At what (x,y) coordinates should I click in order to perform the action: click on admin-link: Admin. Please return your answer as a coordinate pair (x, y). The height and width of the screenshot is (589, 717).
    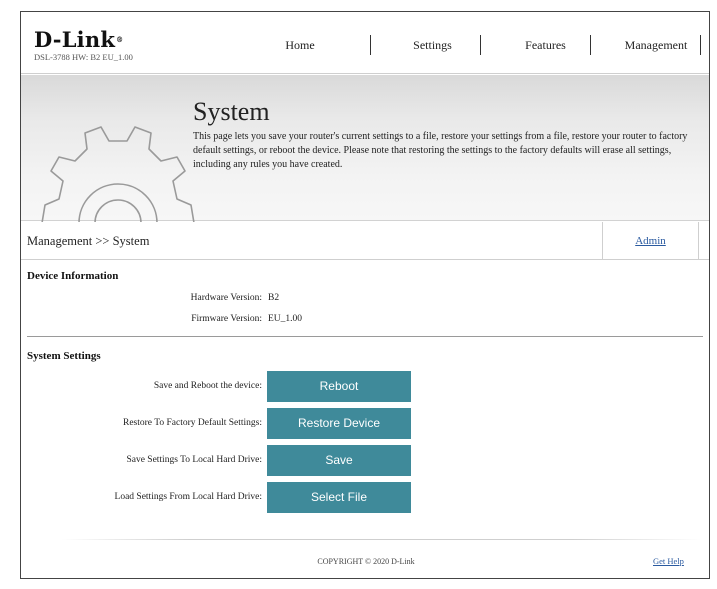
    Looking at the image, I should click on (650, 241).